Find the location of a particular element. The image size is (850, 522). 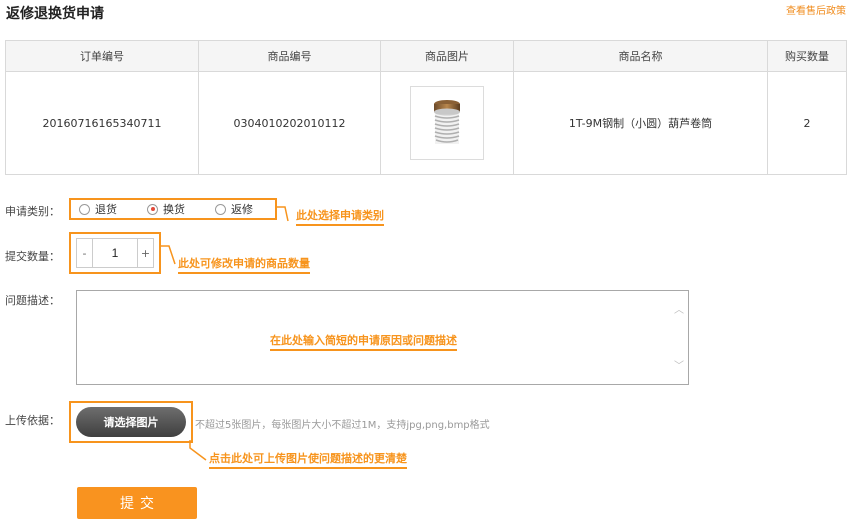

spring-part-icon is located at coordinates (447, 122).